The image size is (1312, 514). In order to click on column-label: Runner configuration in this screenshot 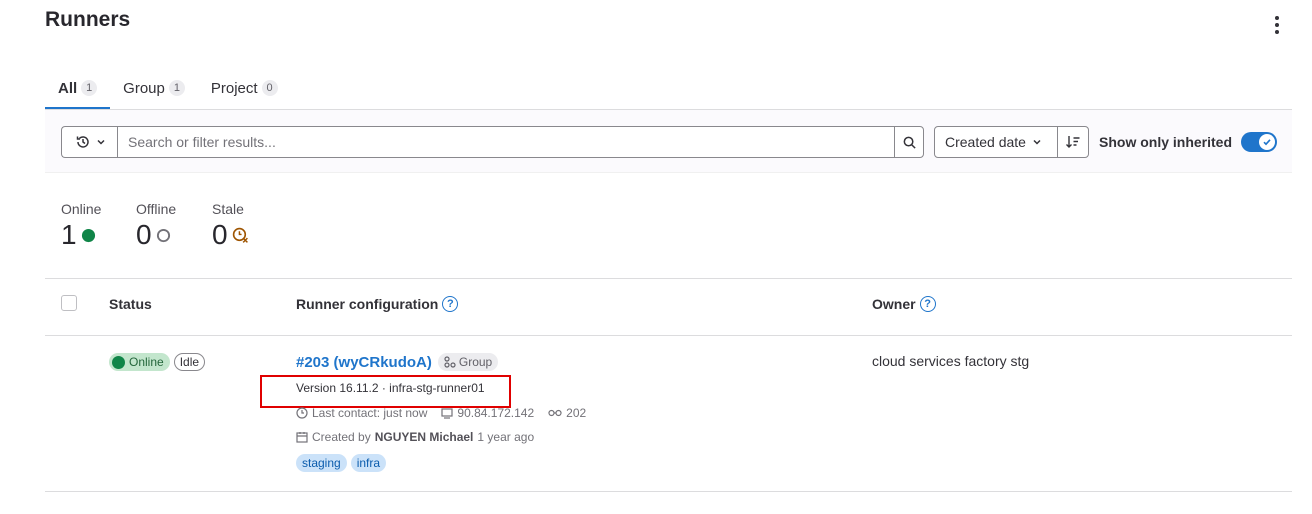, I will do `click(367, 304)`.